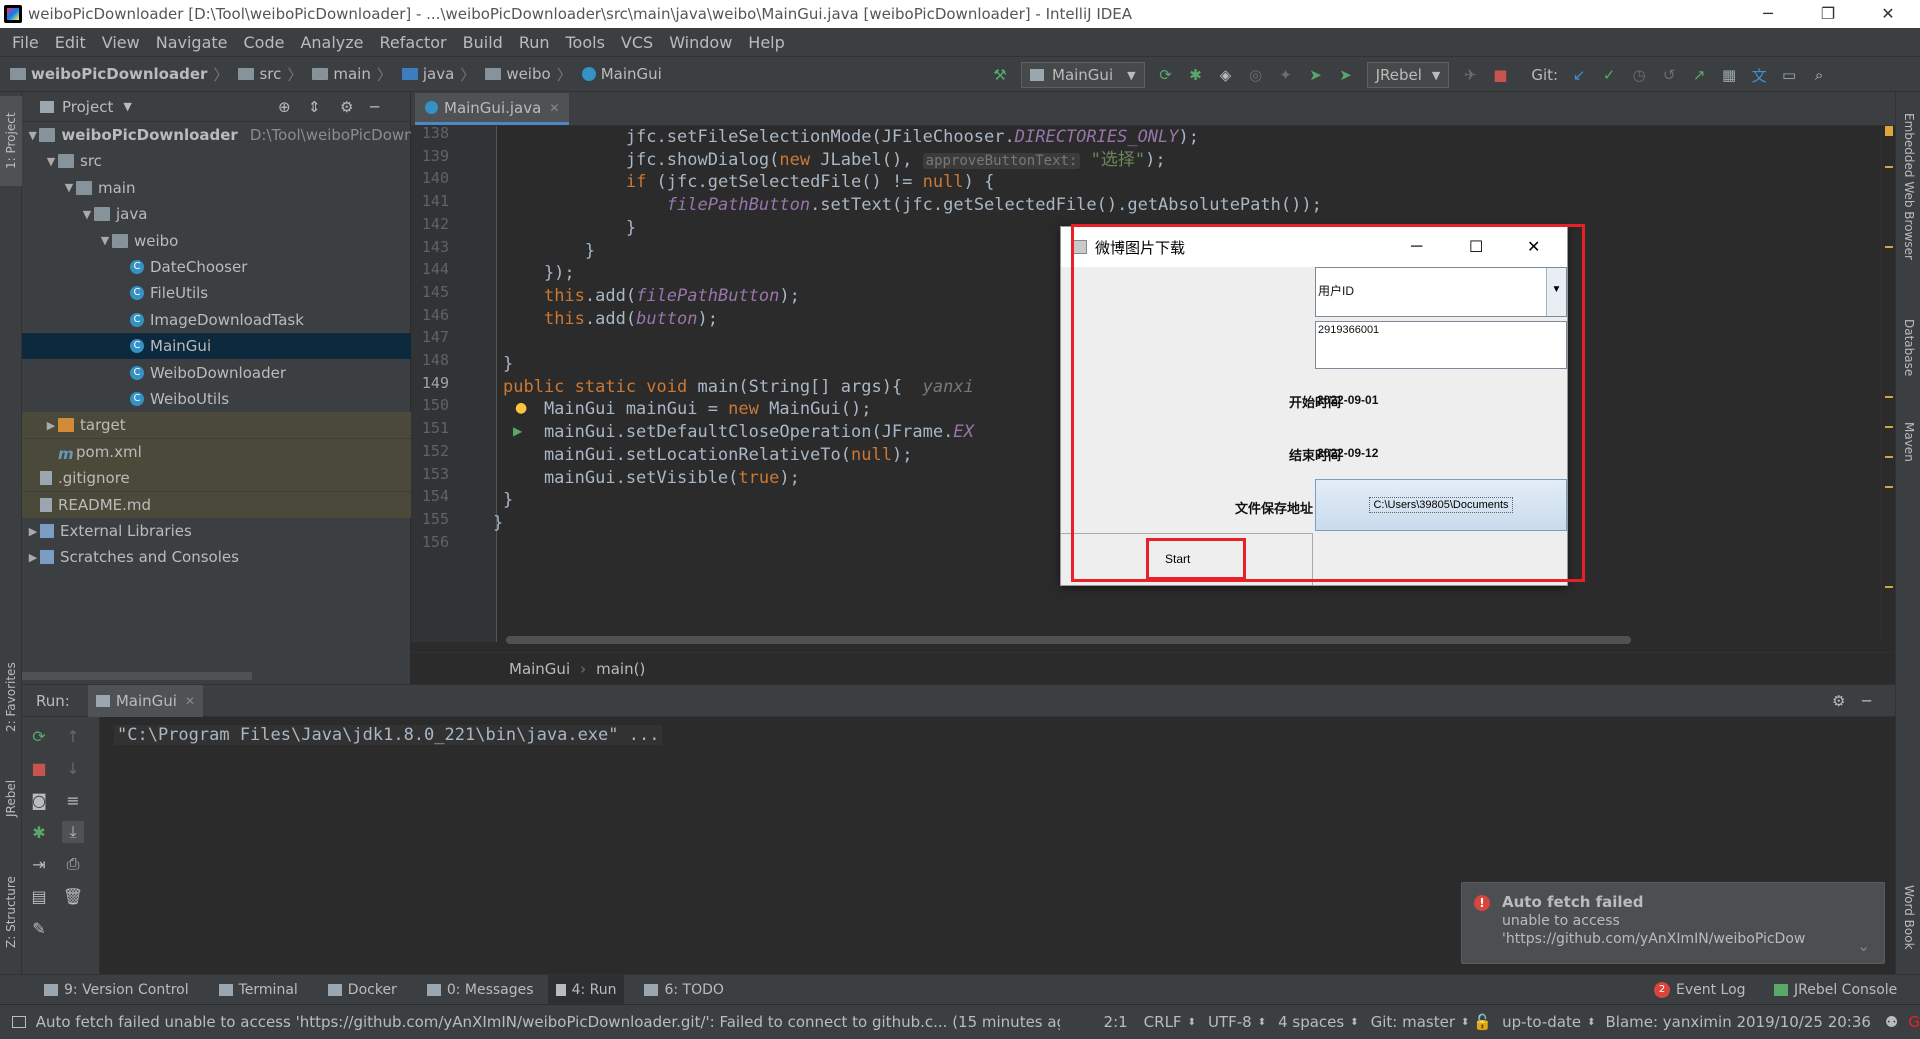 Image resolution: width=1920 pixels, height=1039 pixels. What do you see at coordinates (355, 74) in the screenshot?
I see `breadcrumb-main: main 〉` at bounding box center [355, 74].